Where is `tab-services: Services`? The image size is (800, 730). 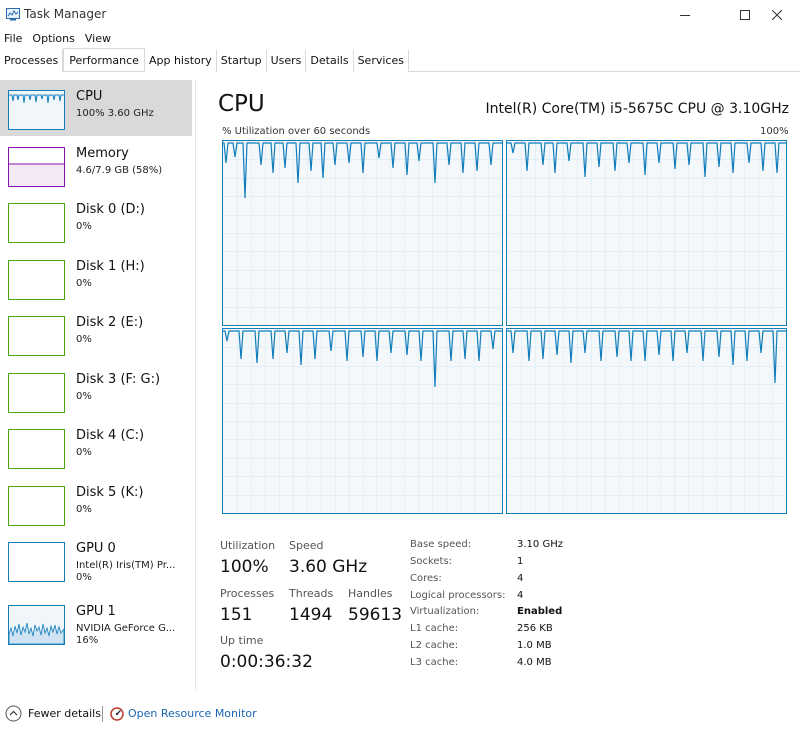
tab-services: Services is located at coordinates (381, 61).